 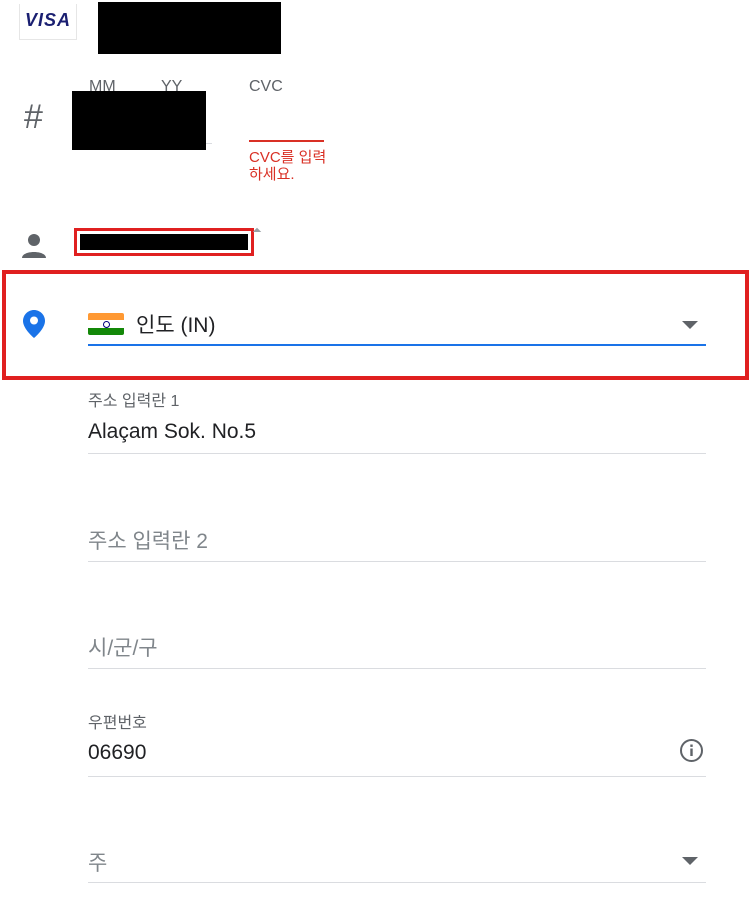 What do you see at coordinates (397, 345) in the screenshot?
I see `country-underline` at bounding box center [397, 345].